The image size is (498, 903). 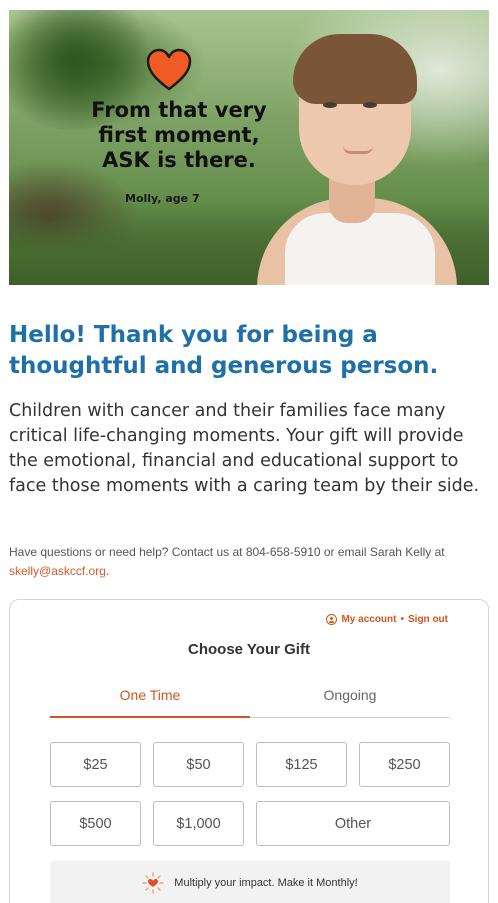 I want to click on frequency-tabs: One Time Ongoing, so click(x=250, y=698).